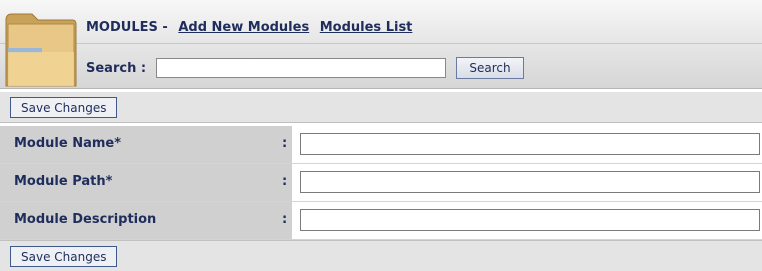  What do you see at coordinates (116, 68) in the screenshot?
I see `search-label: Search :` at bounding box center [116, 68].